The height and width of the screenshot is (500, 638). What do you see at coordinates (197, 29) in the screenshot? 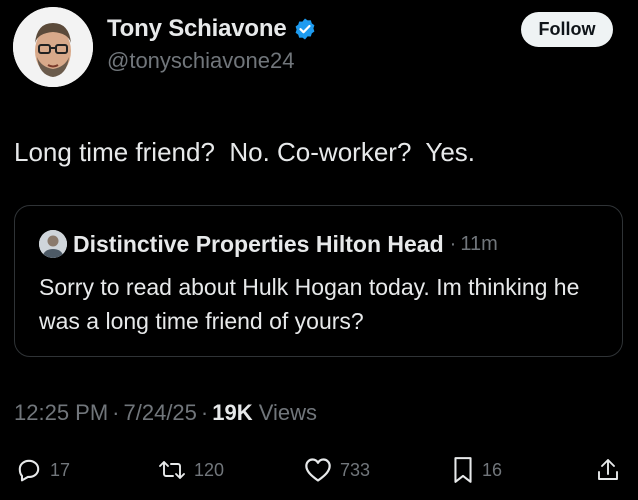
I see `display-name: Tony Schiavone` at bounding box center [197, 29].